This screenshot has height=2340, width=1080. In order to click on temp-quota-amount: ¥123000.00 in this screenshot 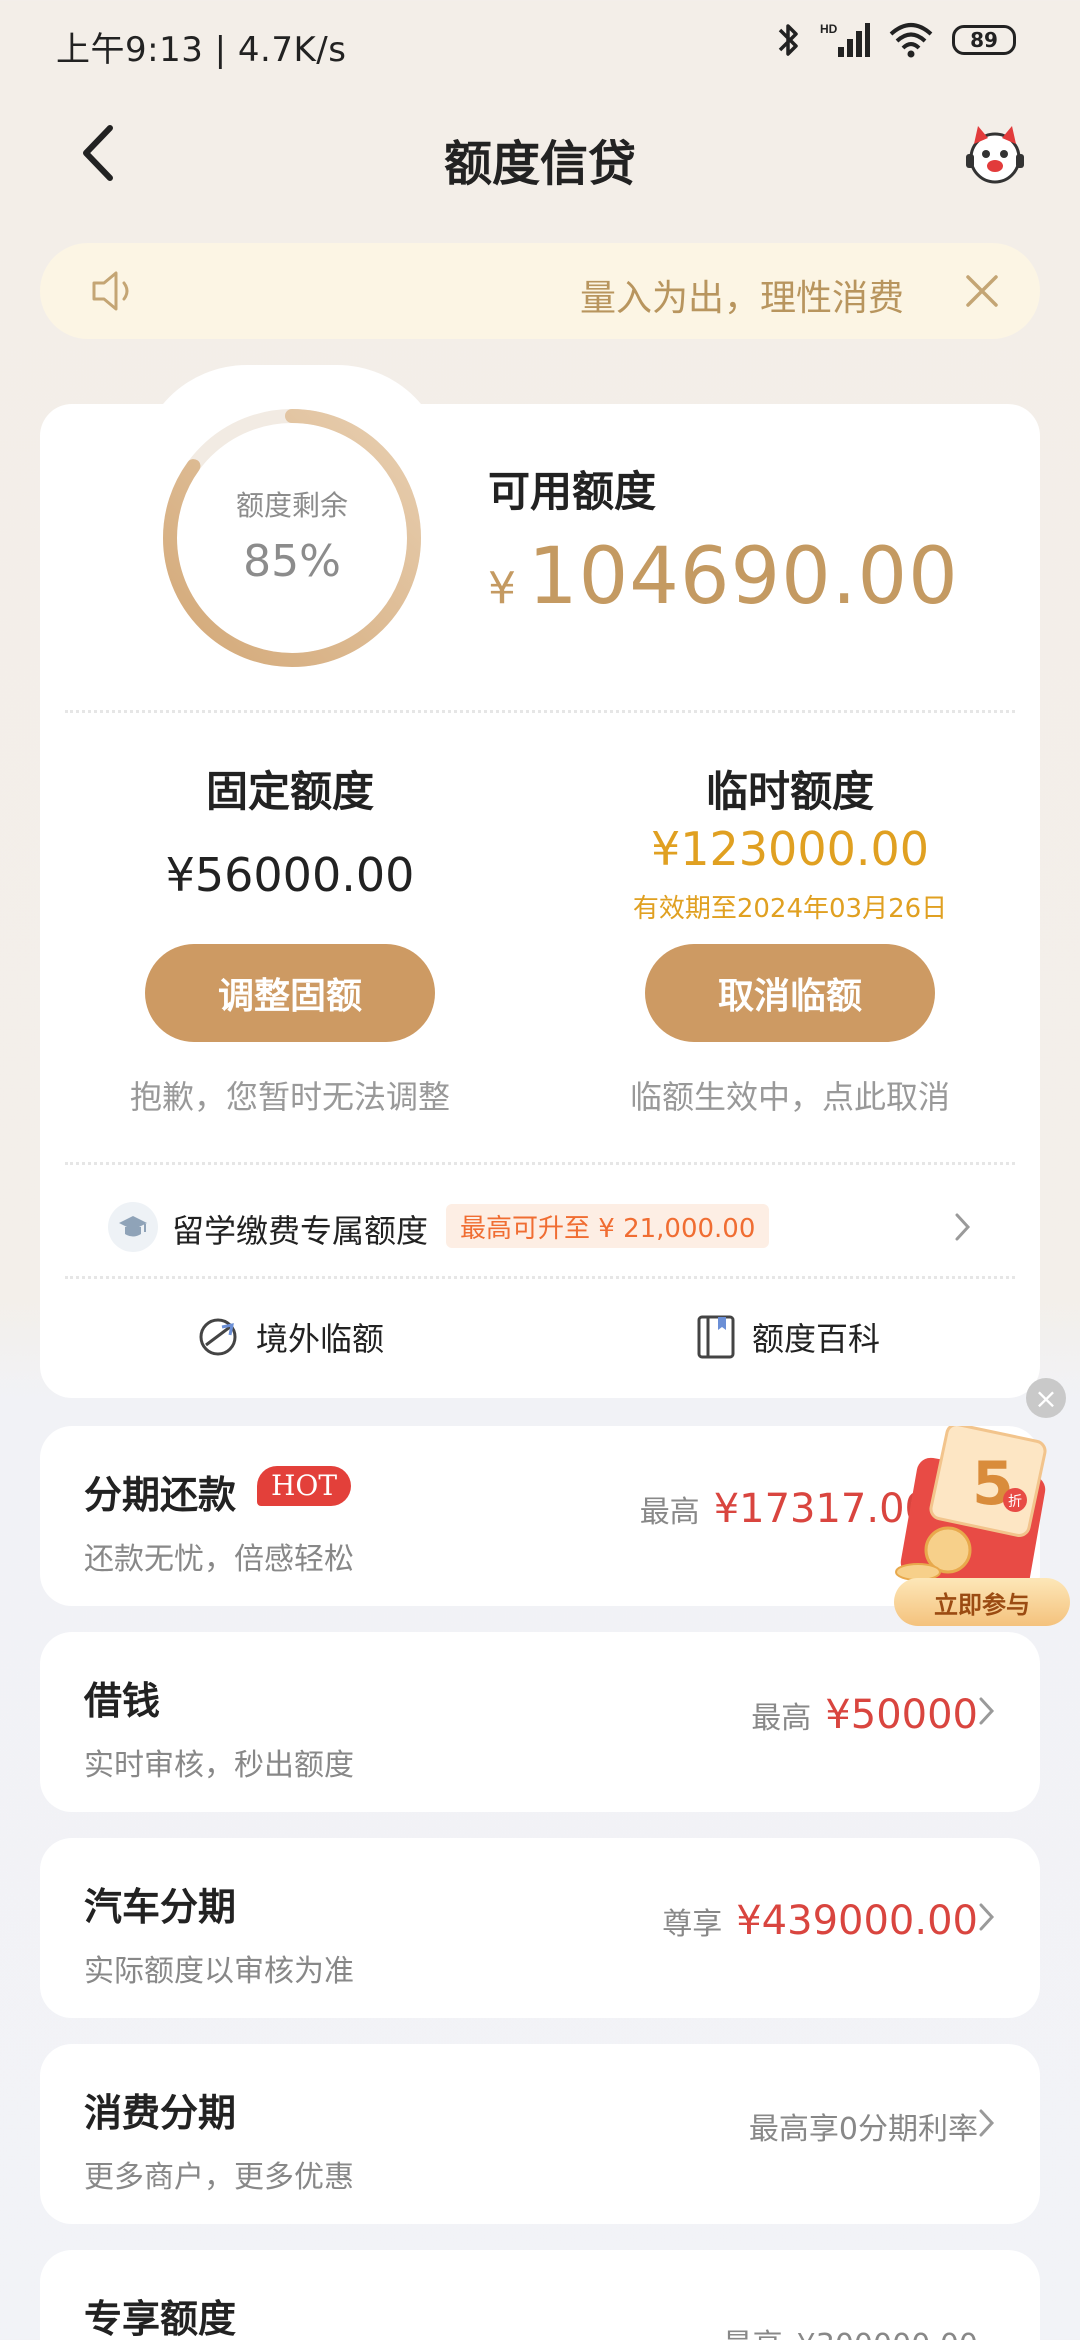, I will do `click(790, 849)`.